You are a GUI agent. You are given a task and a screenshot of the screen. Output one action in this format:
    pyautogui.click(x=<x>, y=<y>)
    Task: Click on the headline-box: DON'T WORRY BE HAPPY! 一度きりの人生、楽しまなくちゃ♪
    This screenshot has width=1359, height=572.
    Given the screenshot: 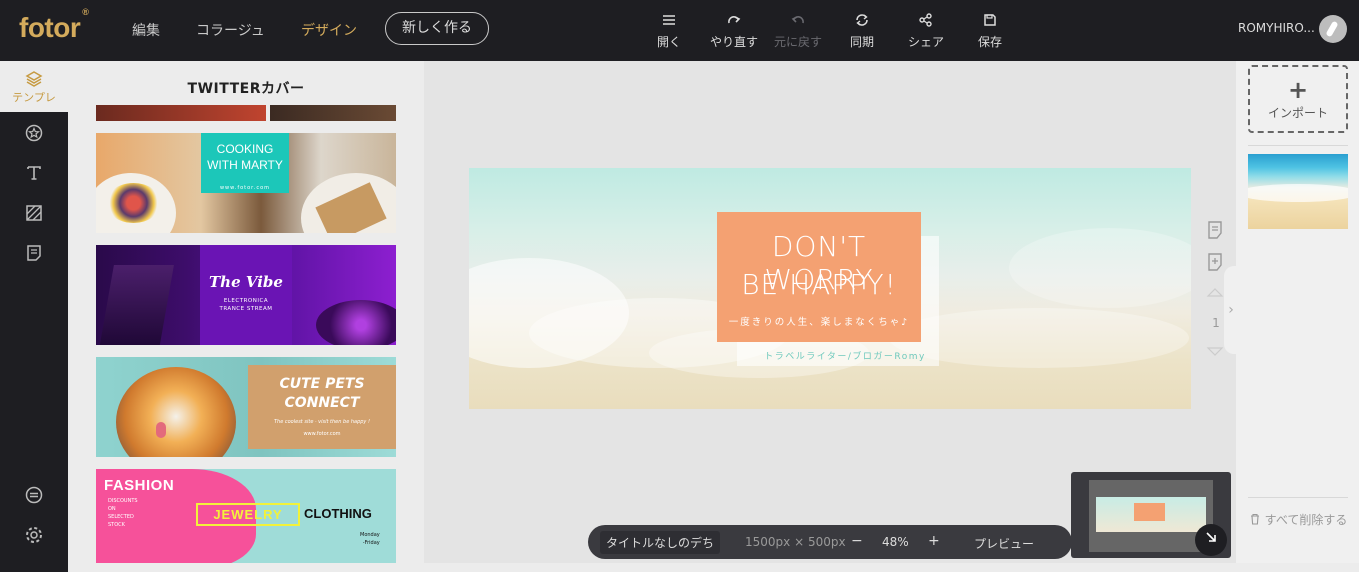 What is the action you would take?
    pyautogui.click(x=819, y=277)
    